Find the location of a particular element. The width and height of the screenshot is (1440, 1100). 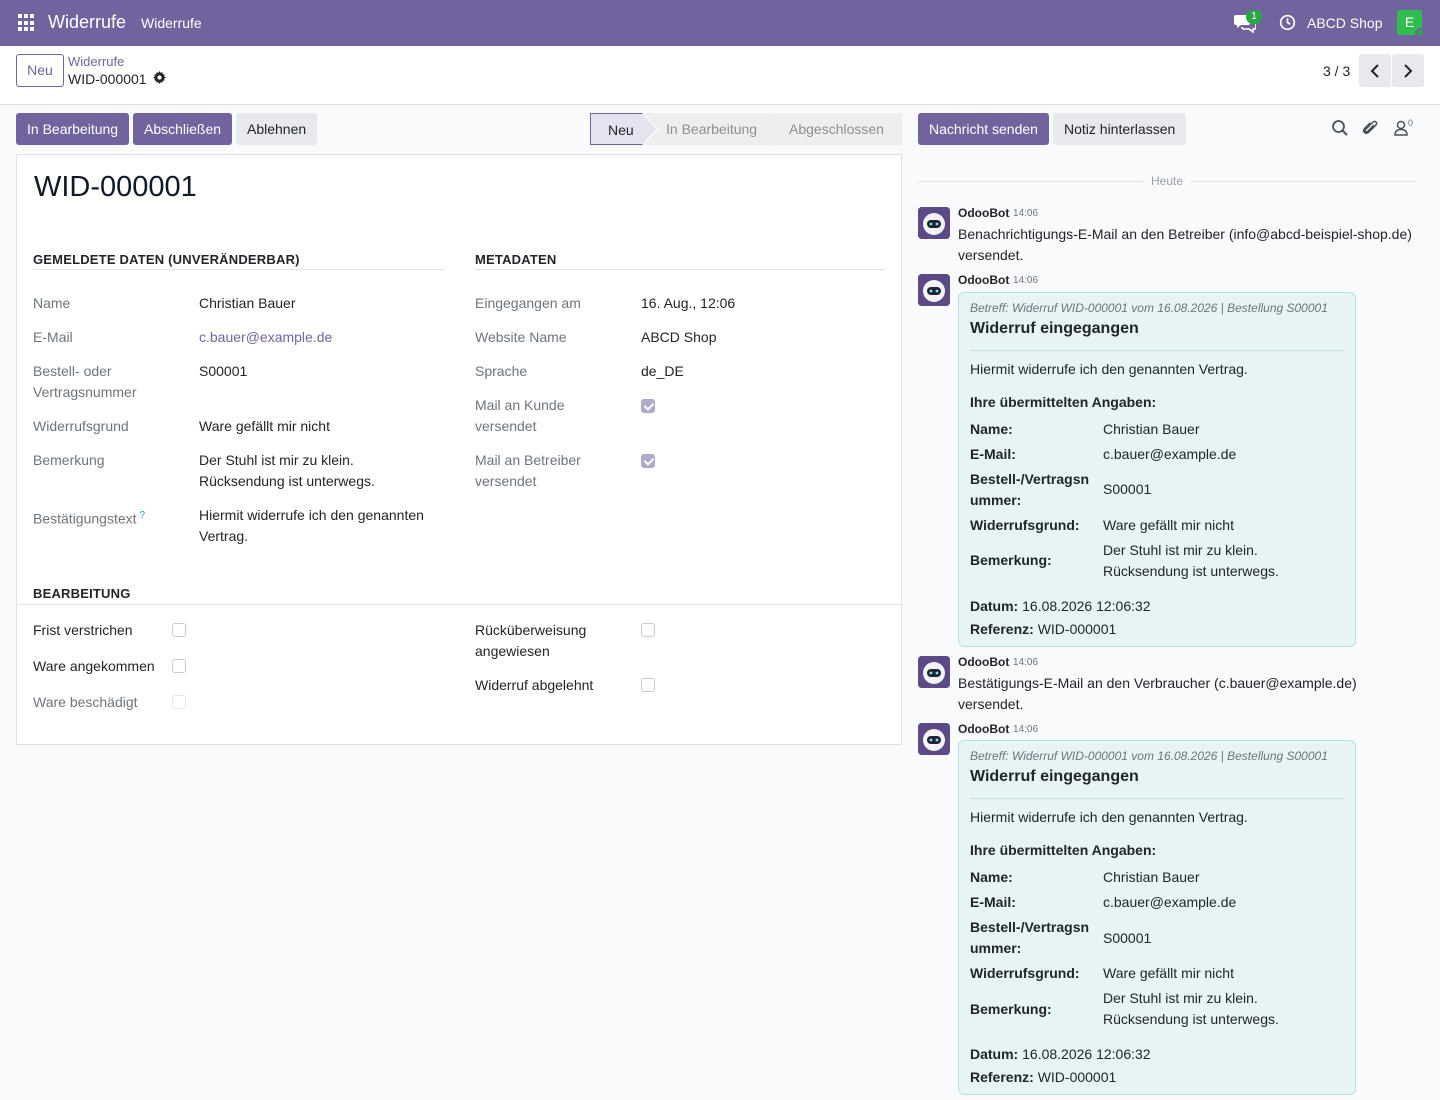

breadcrumb-parent: Widerrufe is located at coordinates (96, 61).